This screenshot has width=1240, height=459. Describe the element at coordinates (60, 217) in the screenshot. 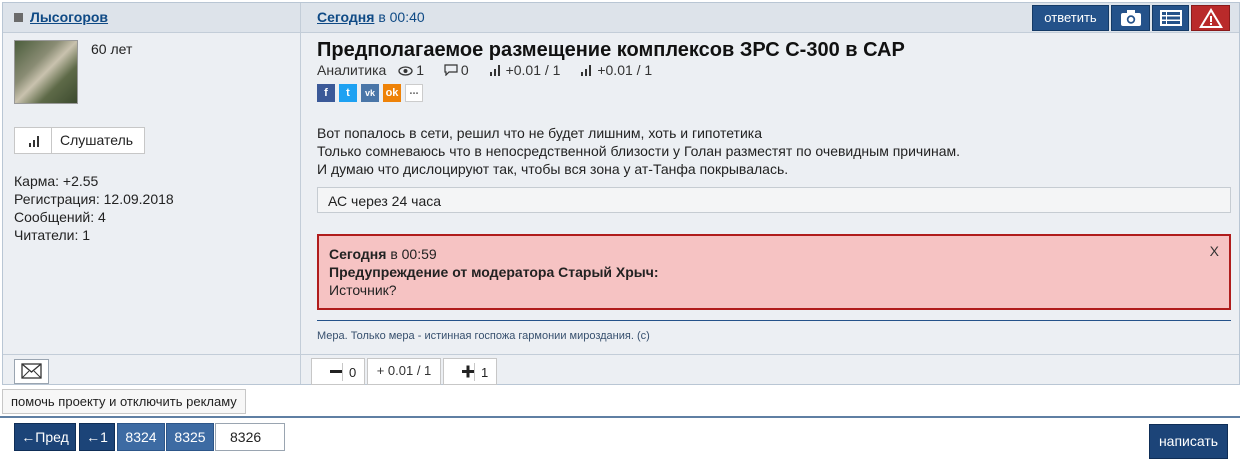

I see `user-messages: Сообщений: 4` at that location.